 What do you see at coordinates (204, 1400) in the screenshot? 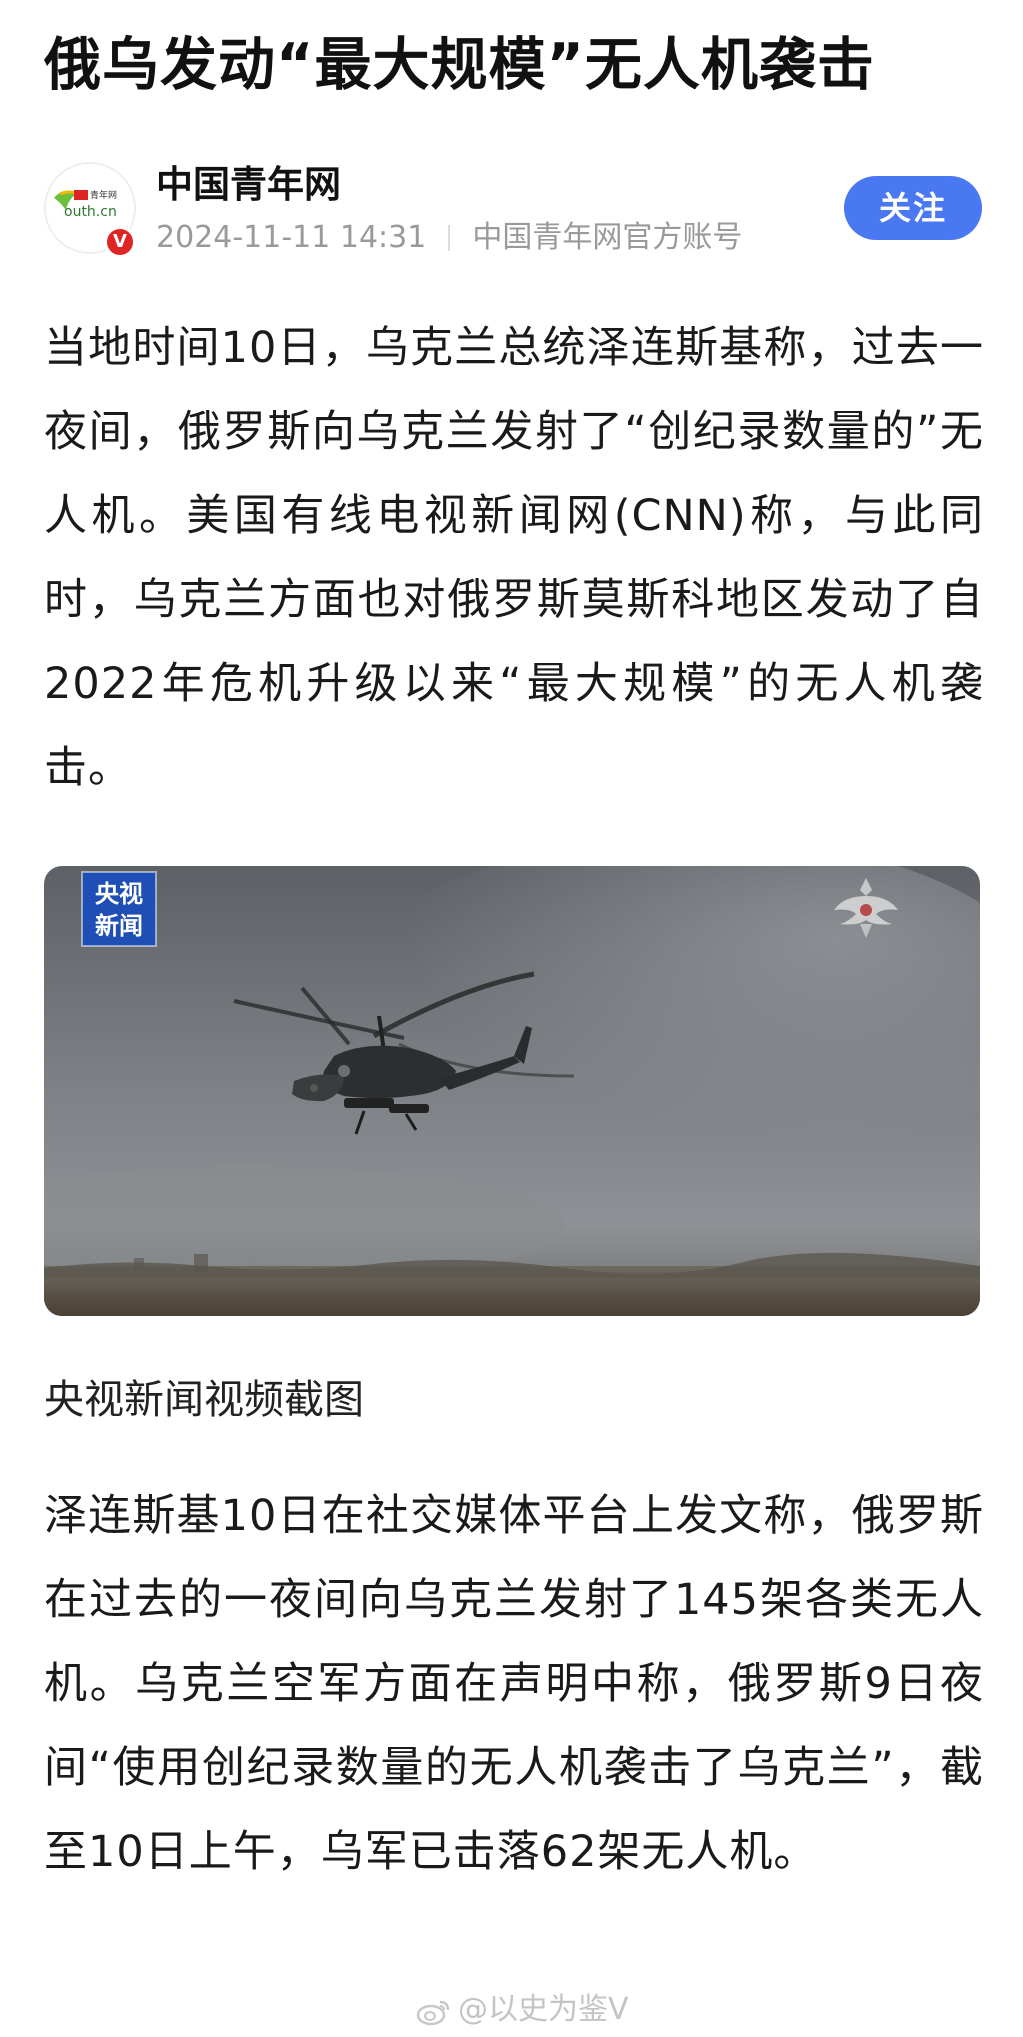
I see `image-caption: 央视新闻视频截图` at bounding box center [204, 1400].